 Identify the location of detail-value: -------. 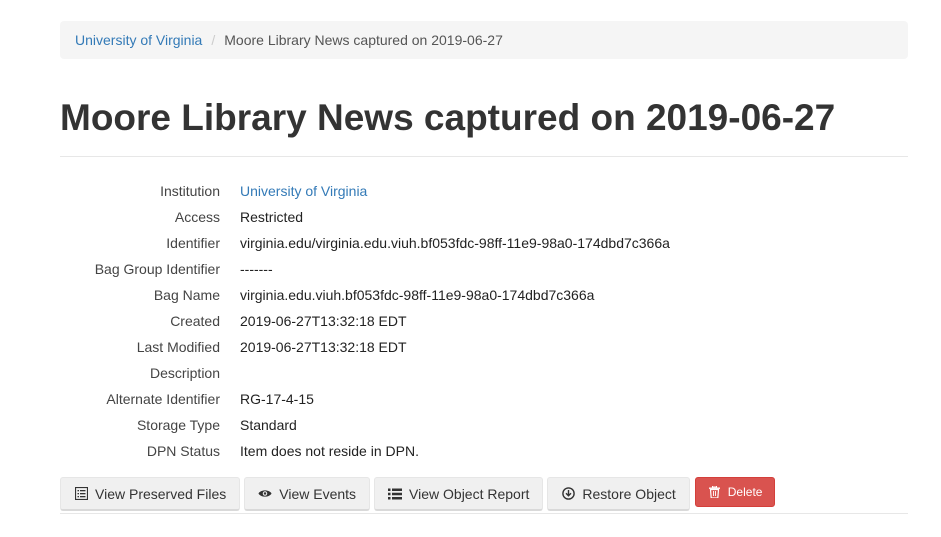
(256, 269).